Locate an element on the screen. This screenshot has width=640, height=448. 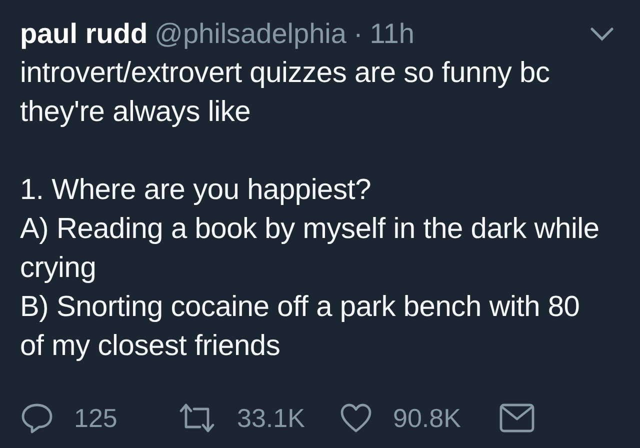
envelope-icon is located at coordinates (517, 418).